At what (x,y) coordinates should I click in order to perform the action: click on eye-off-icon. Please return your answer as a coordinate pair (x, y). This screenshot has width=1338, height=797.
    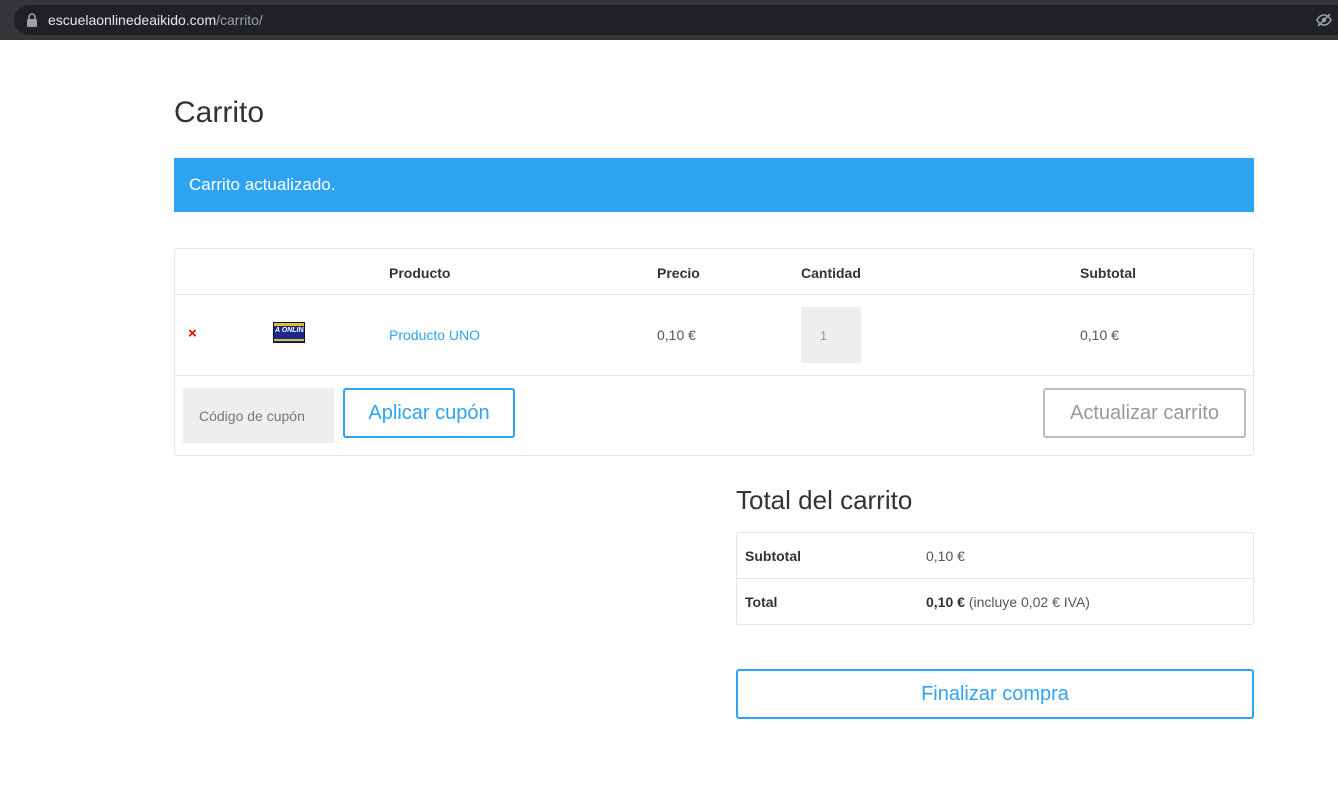
    Looking at the image, I should click on (1324, 20).